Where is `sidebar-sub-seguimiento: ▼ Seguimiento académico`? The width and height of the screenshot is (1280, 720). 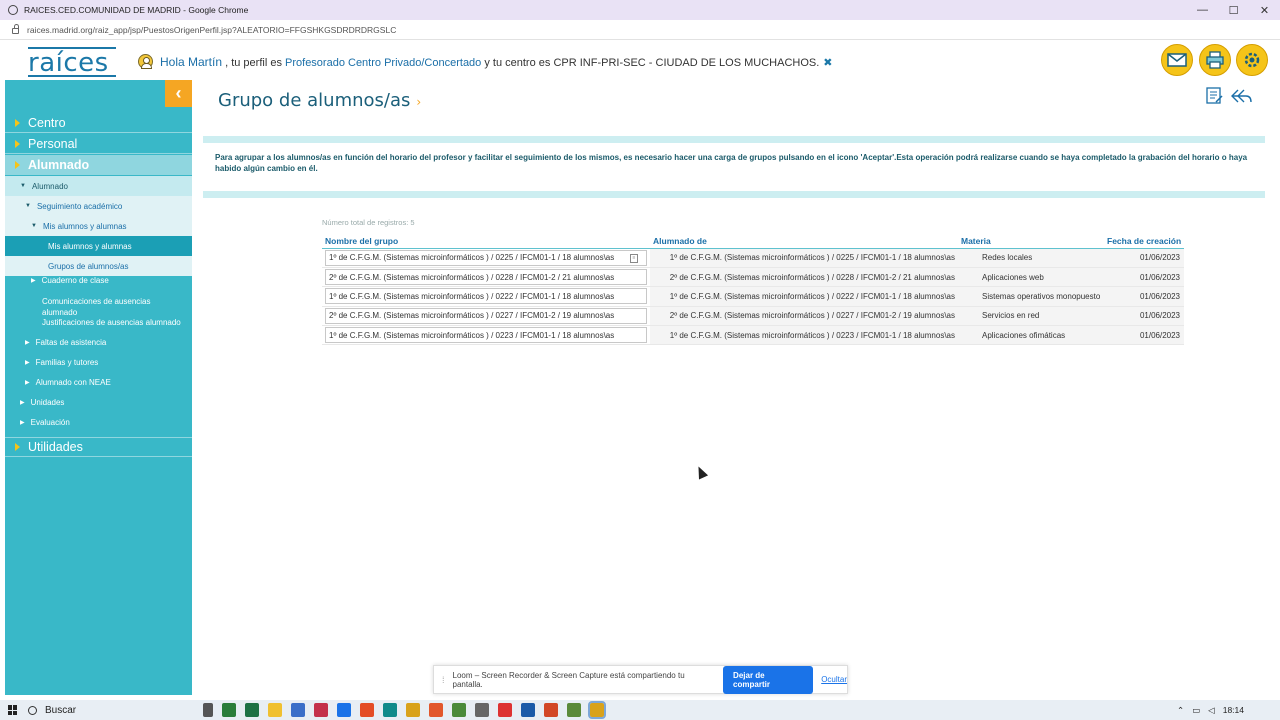
sidebar-sub-seguimiento: ▼ Seguimiento académico is located at coordinates (98, 206).